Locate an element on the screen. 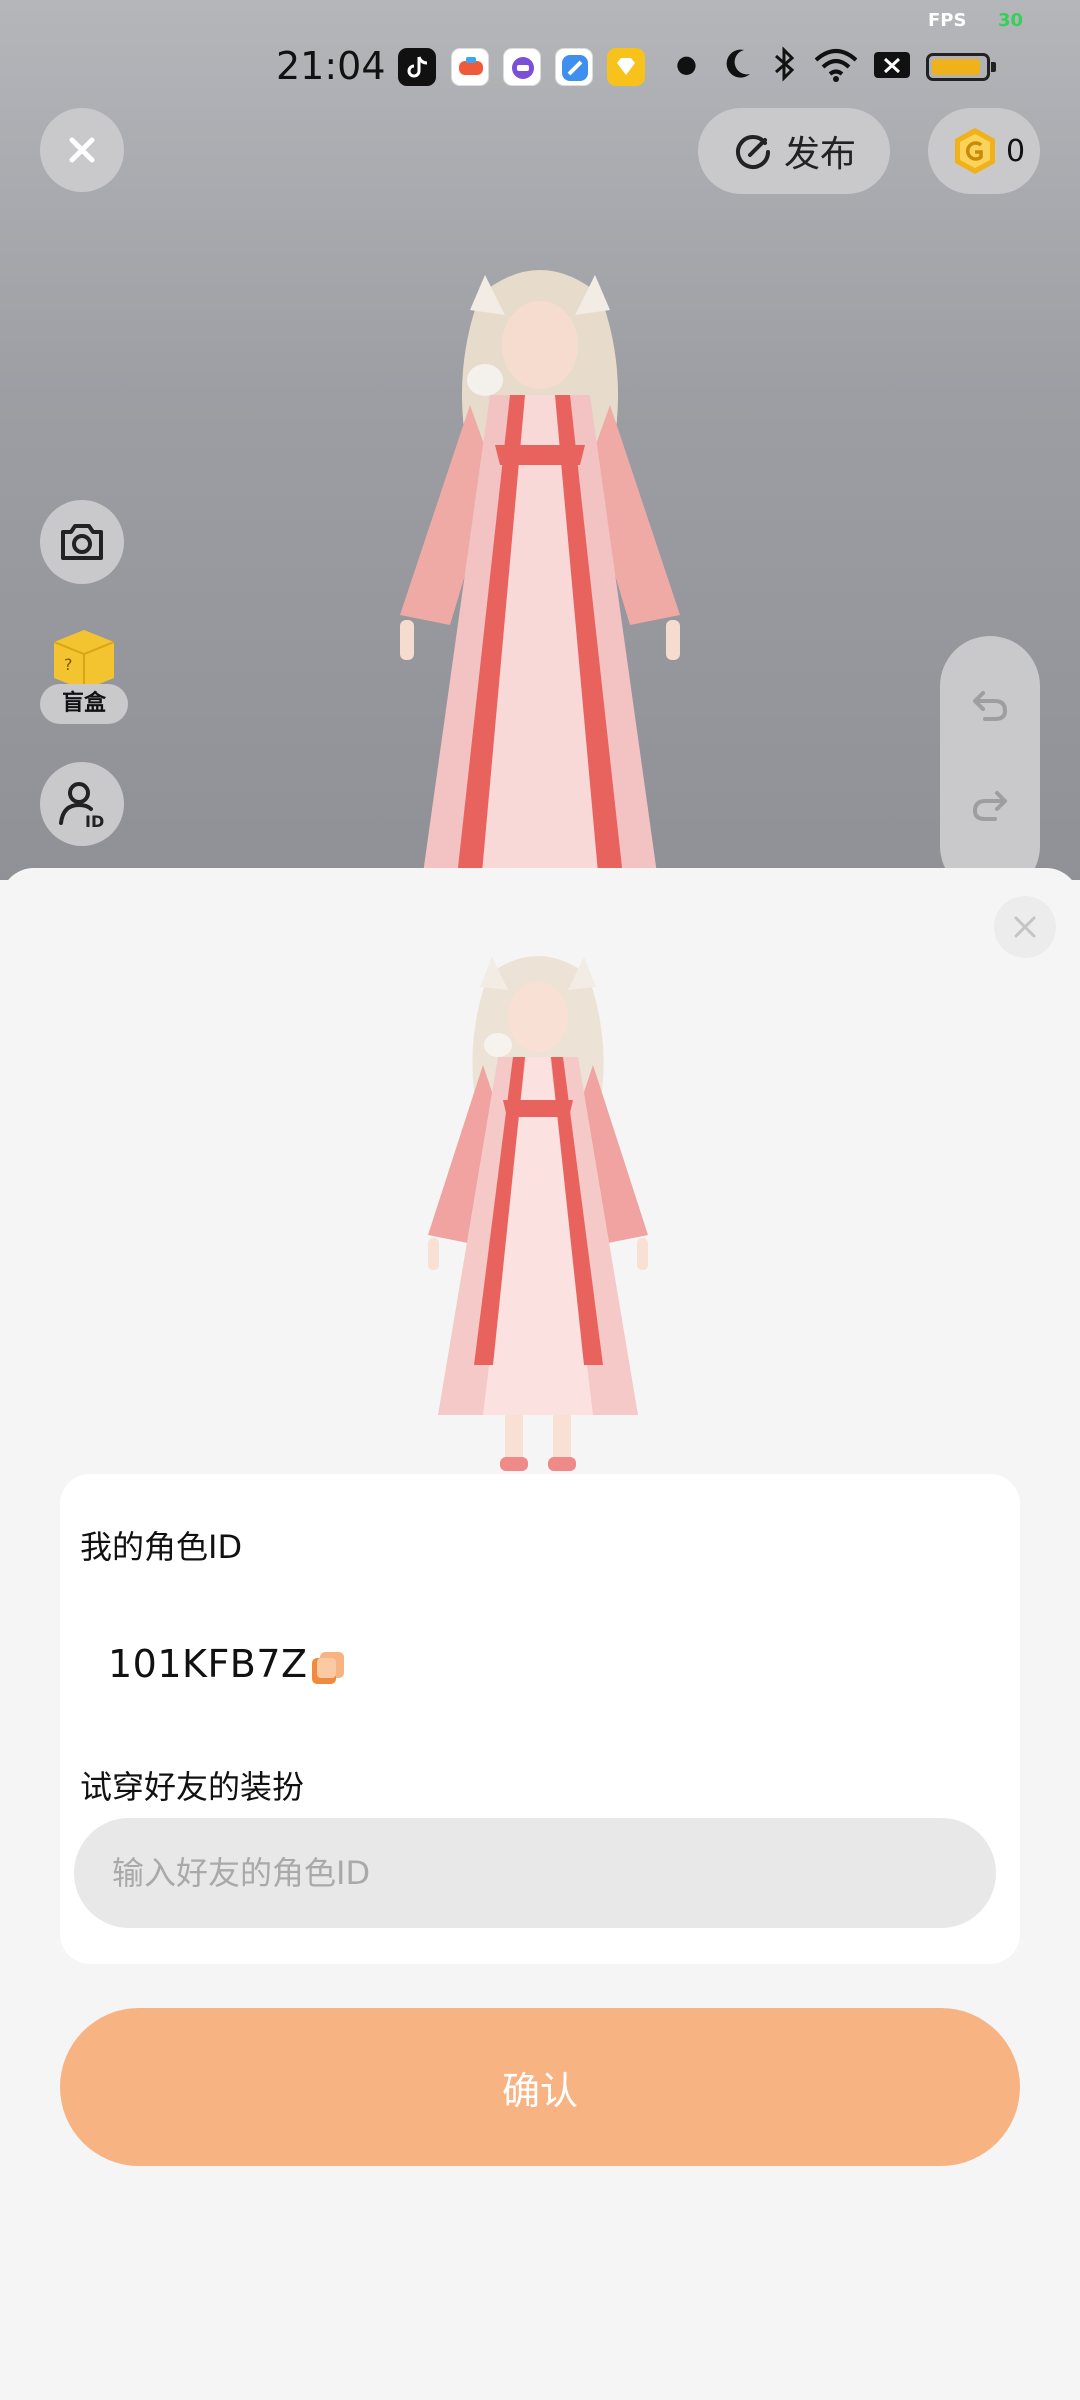 The image size is (1080, 2400). coin-count: 0 is located at coordinates (1016, 151).